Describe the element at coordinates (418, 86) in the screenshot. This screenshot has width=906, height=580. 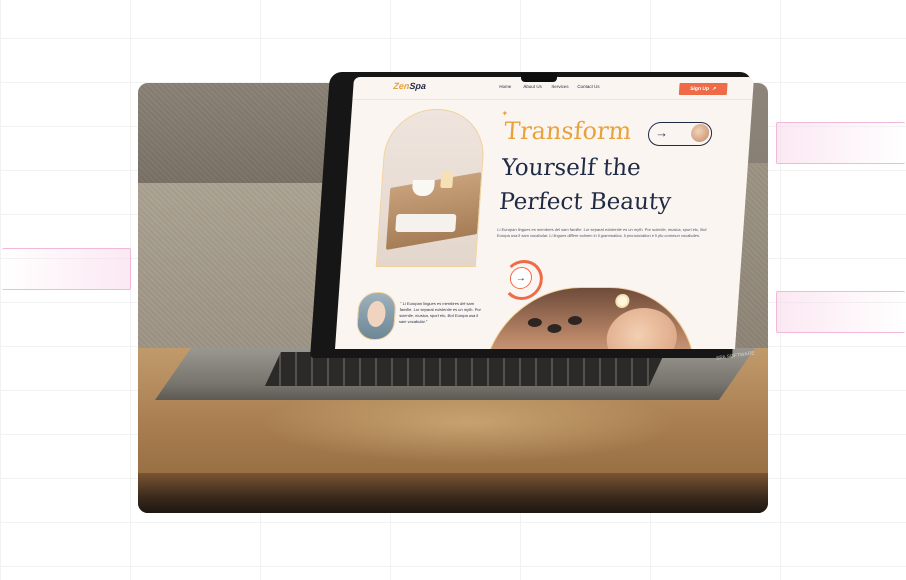
I see `logo-part2: Spa` at that location.